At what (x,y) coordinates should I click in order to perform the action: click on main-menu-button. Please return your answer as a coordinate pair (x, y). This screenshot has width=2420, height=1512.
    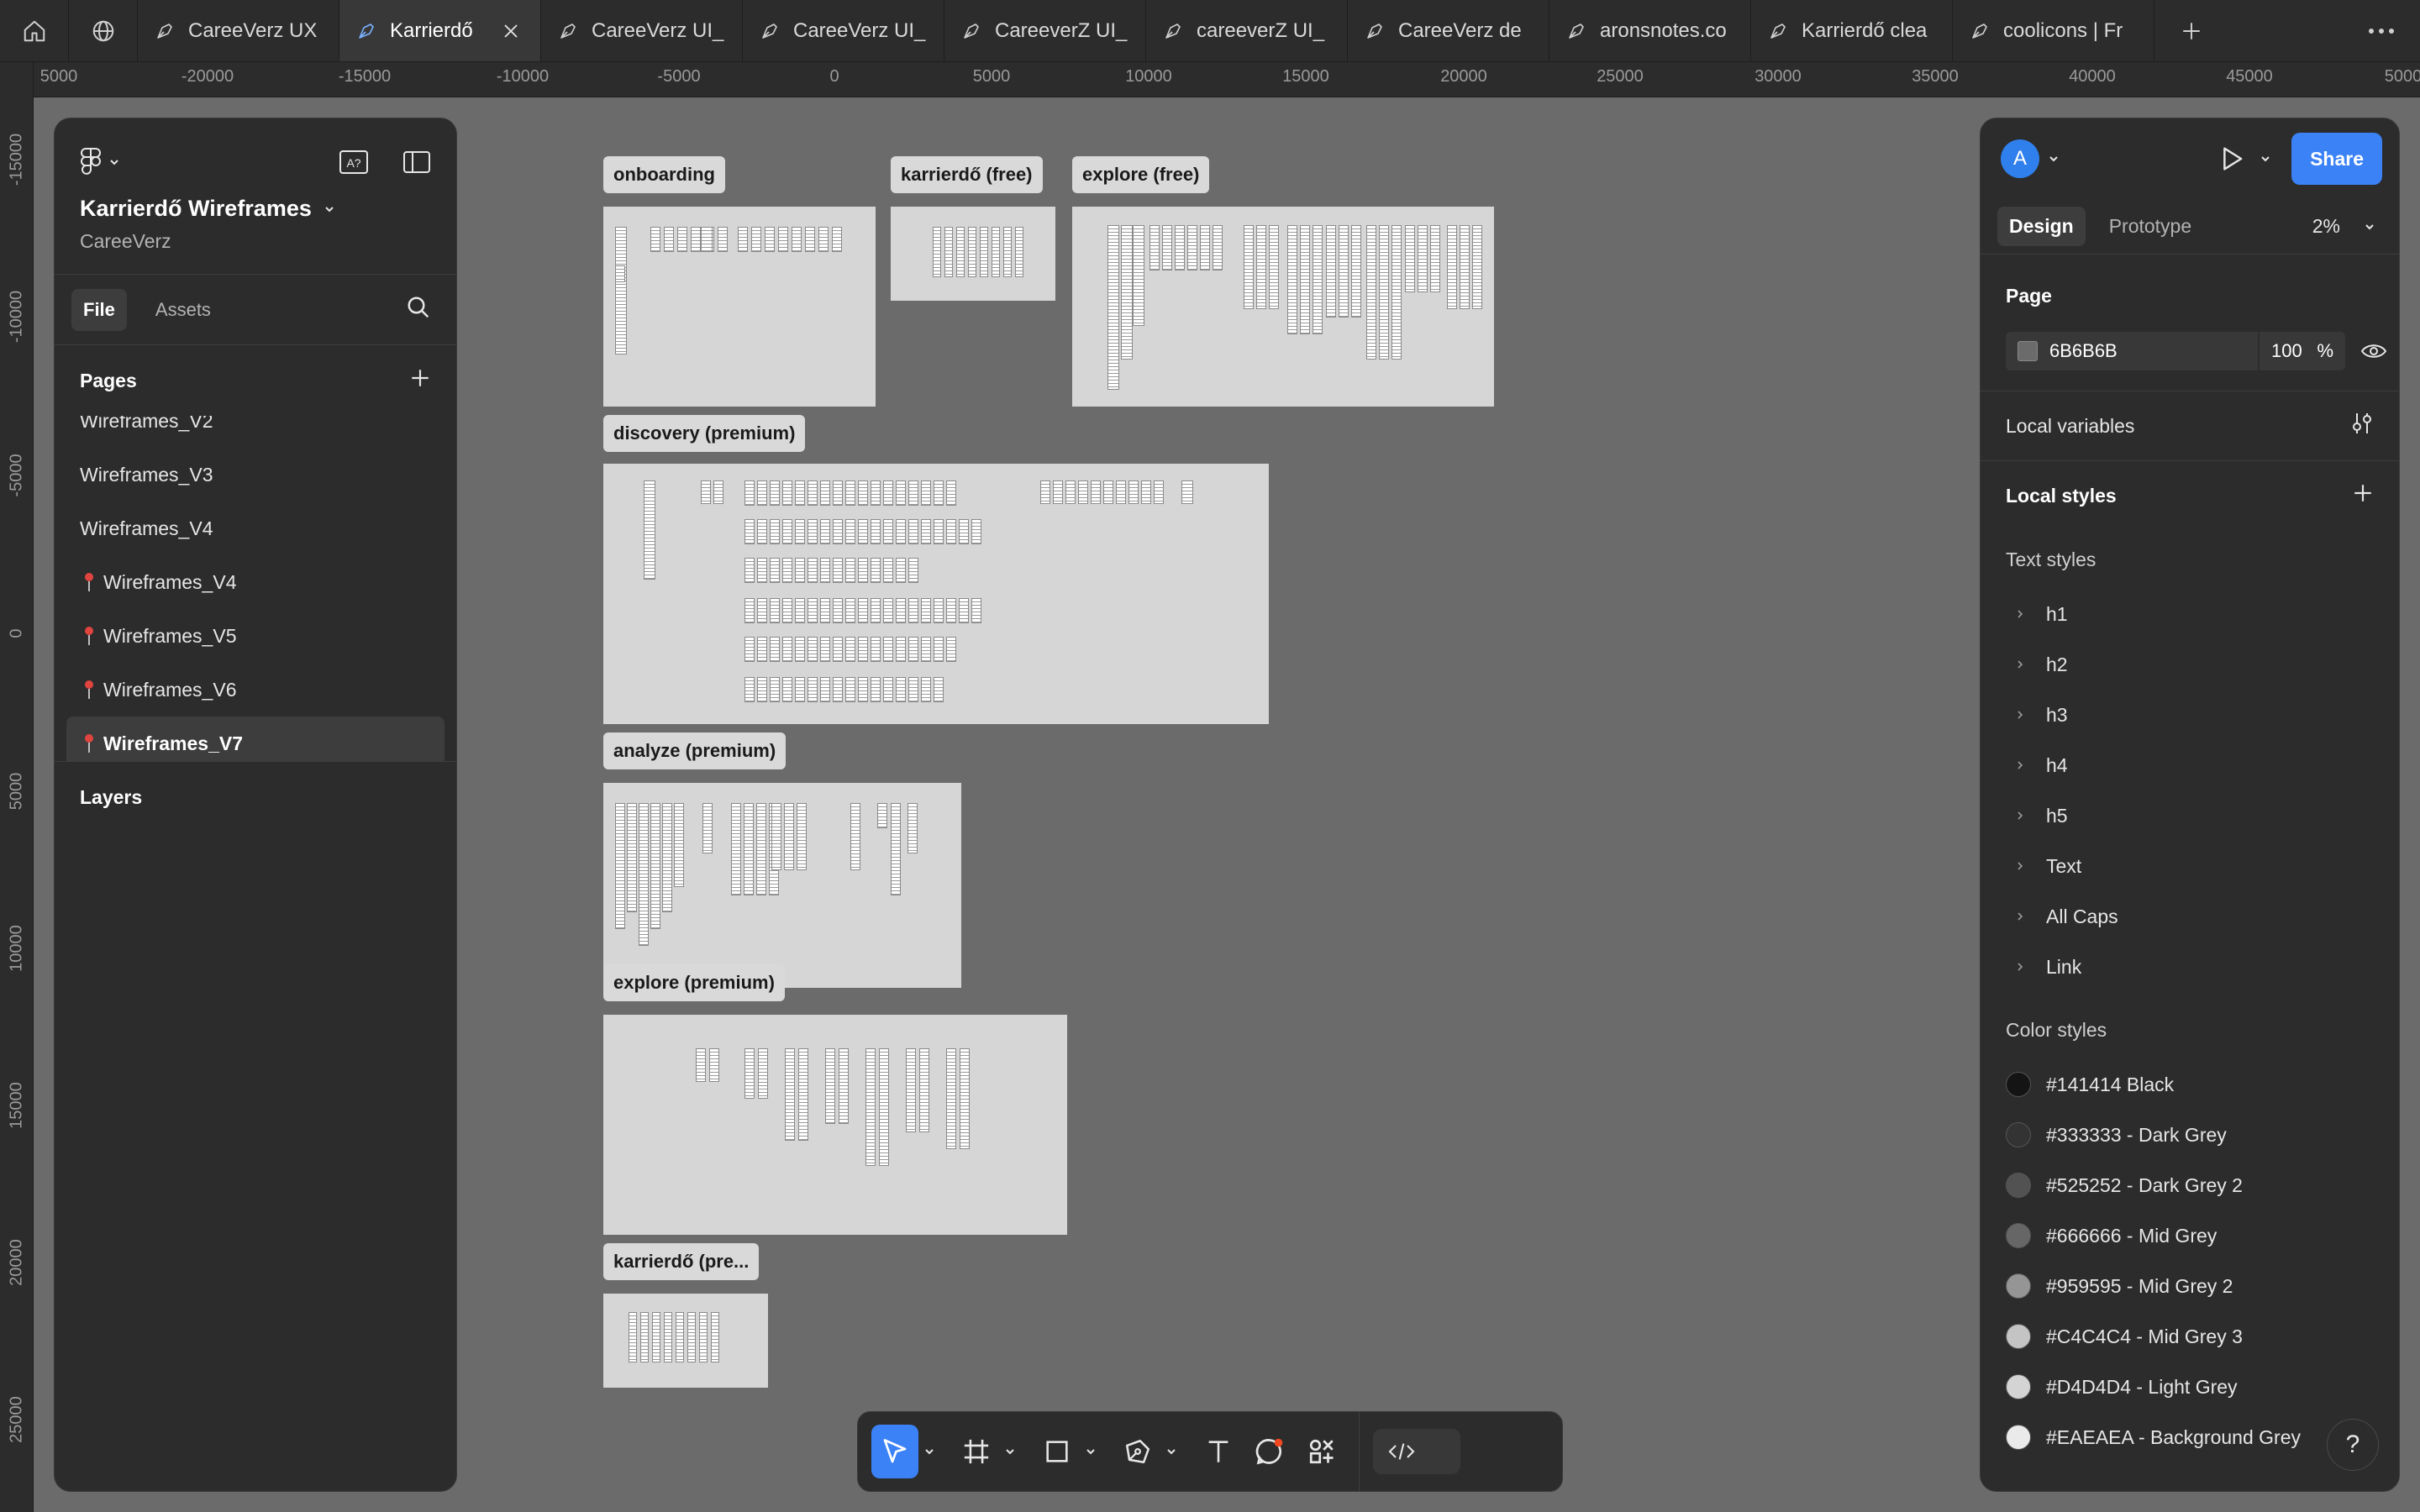
    Looking at the image, I should click on (100, 162).